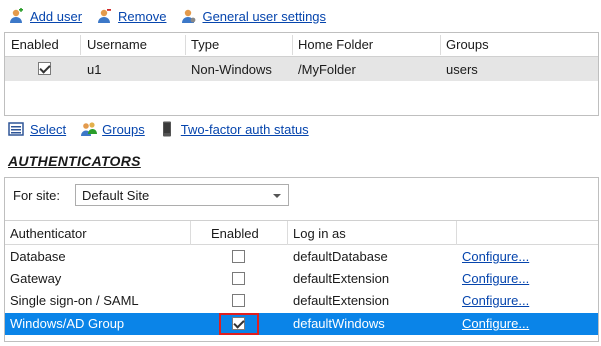 The height and width of the screenshot is (346, 601). What do you see at coordinates (36, 278) in the screenshot?
I see `authenticator-name: Gateway` at bounding box center [36, 278].